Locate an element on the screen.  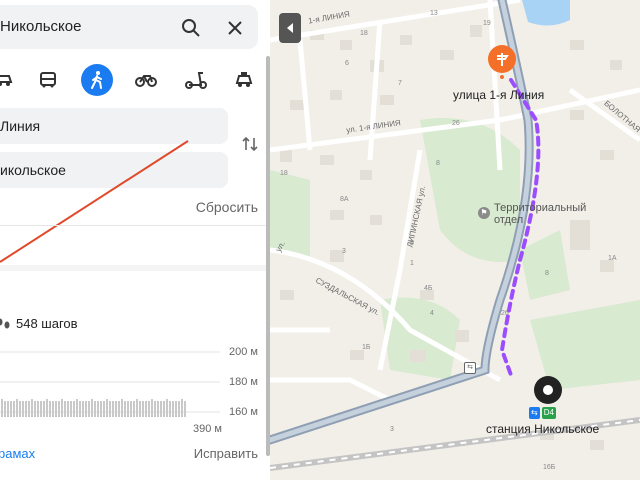
close-icon is located at coordinates (235, 28).